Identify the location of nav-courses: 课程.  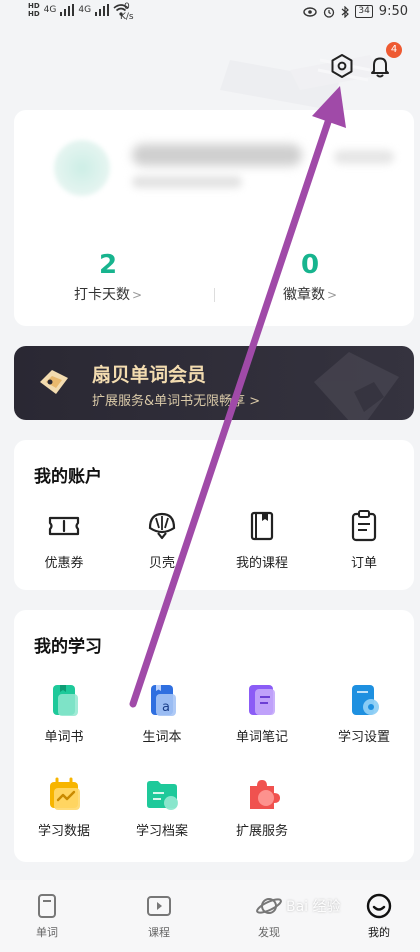
(159, 916).